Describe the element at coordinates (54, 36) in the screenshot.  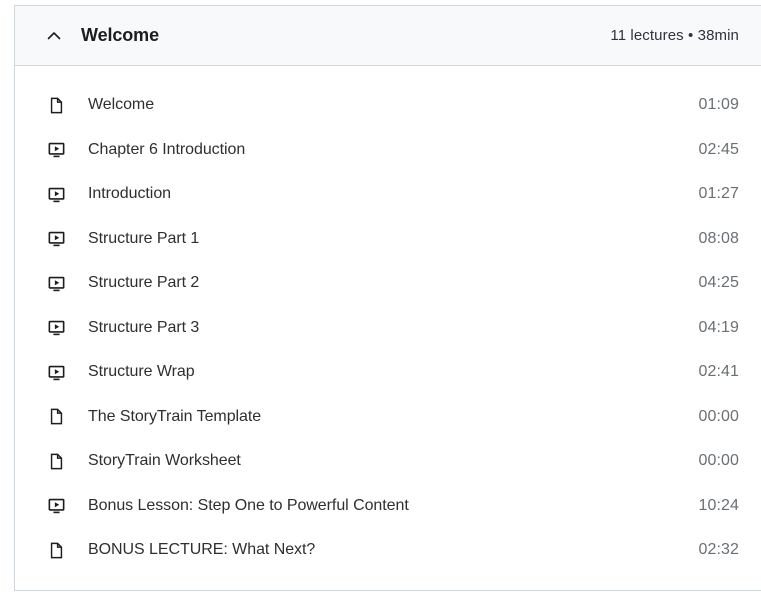
I see `chevron-up-icon` at that location.